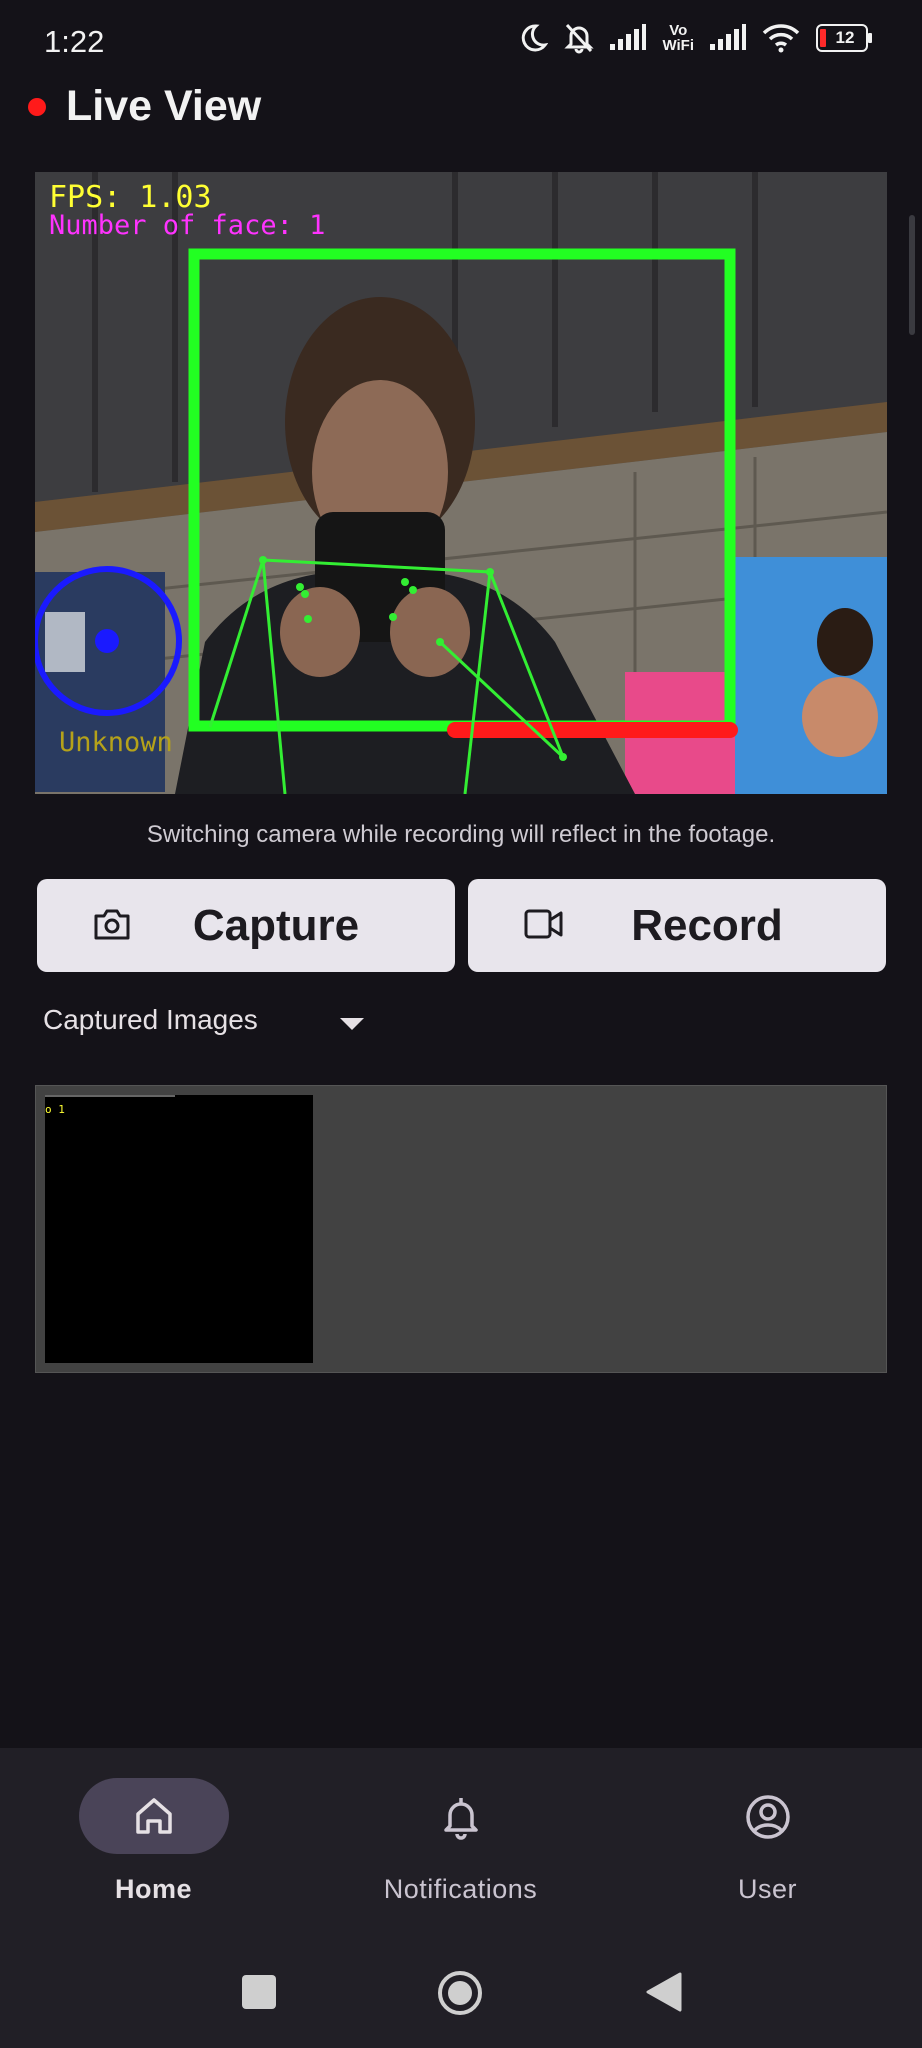 The height and width of the screenshot is (2048, 922). I want to click on battery-level-text: 12, so click(845, 37).